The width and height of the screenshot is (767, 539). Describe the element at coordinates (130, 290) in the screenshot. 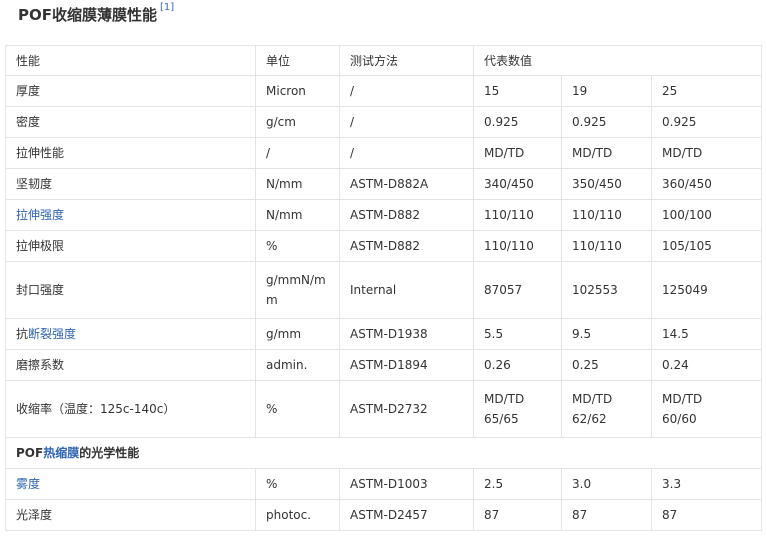

I see `cell-property: 封口强度` at that location.